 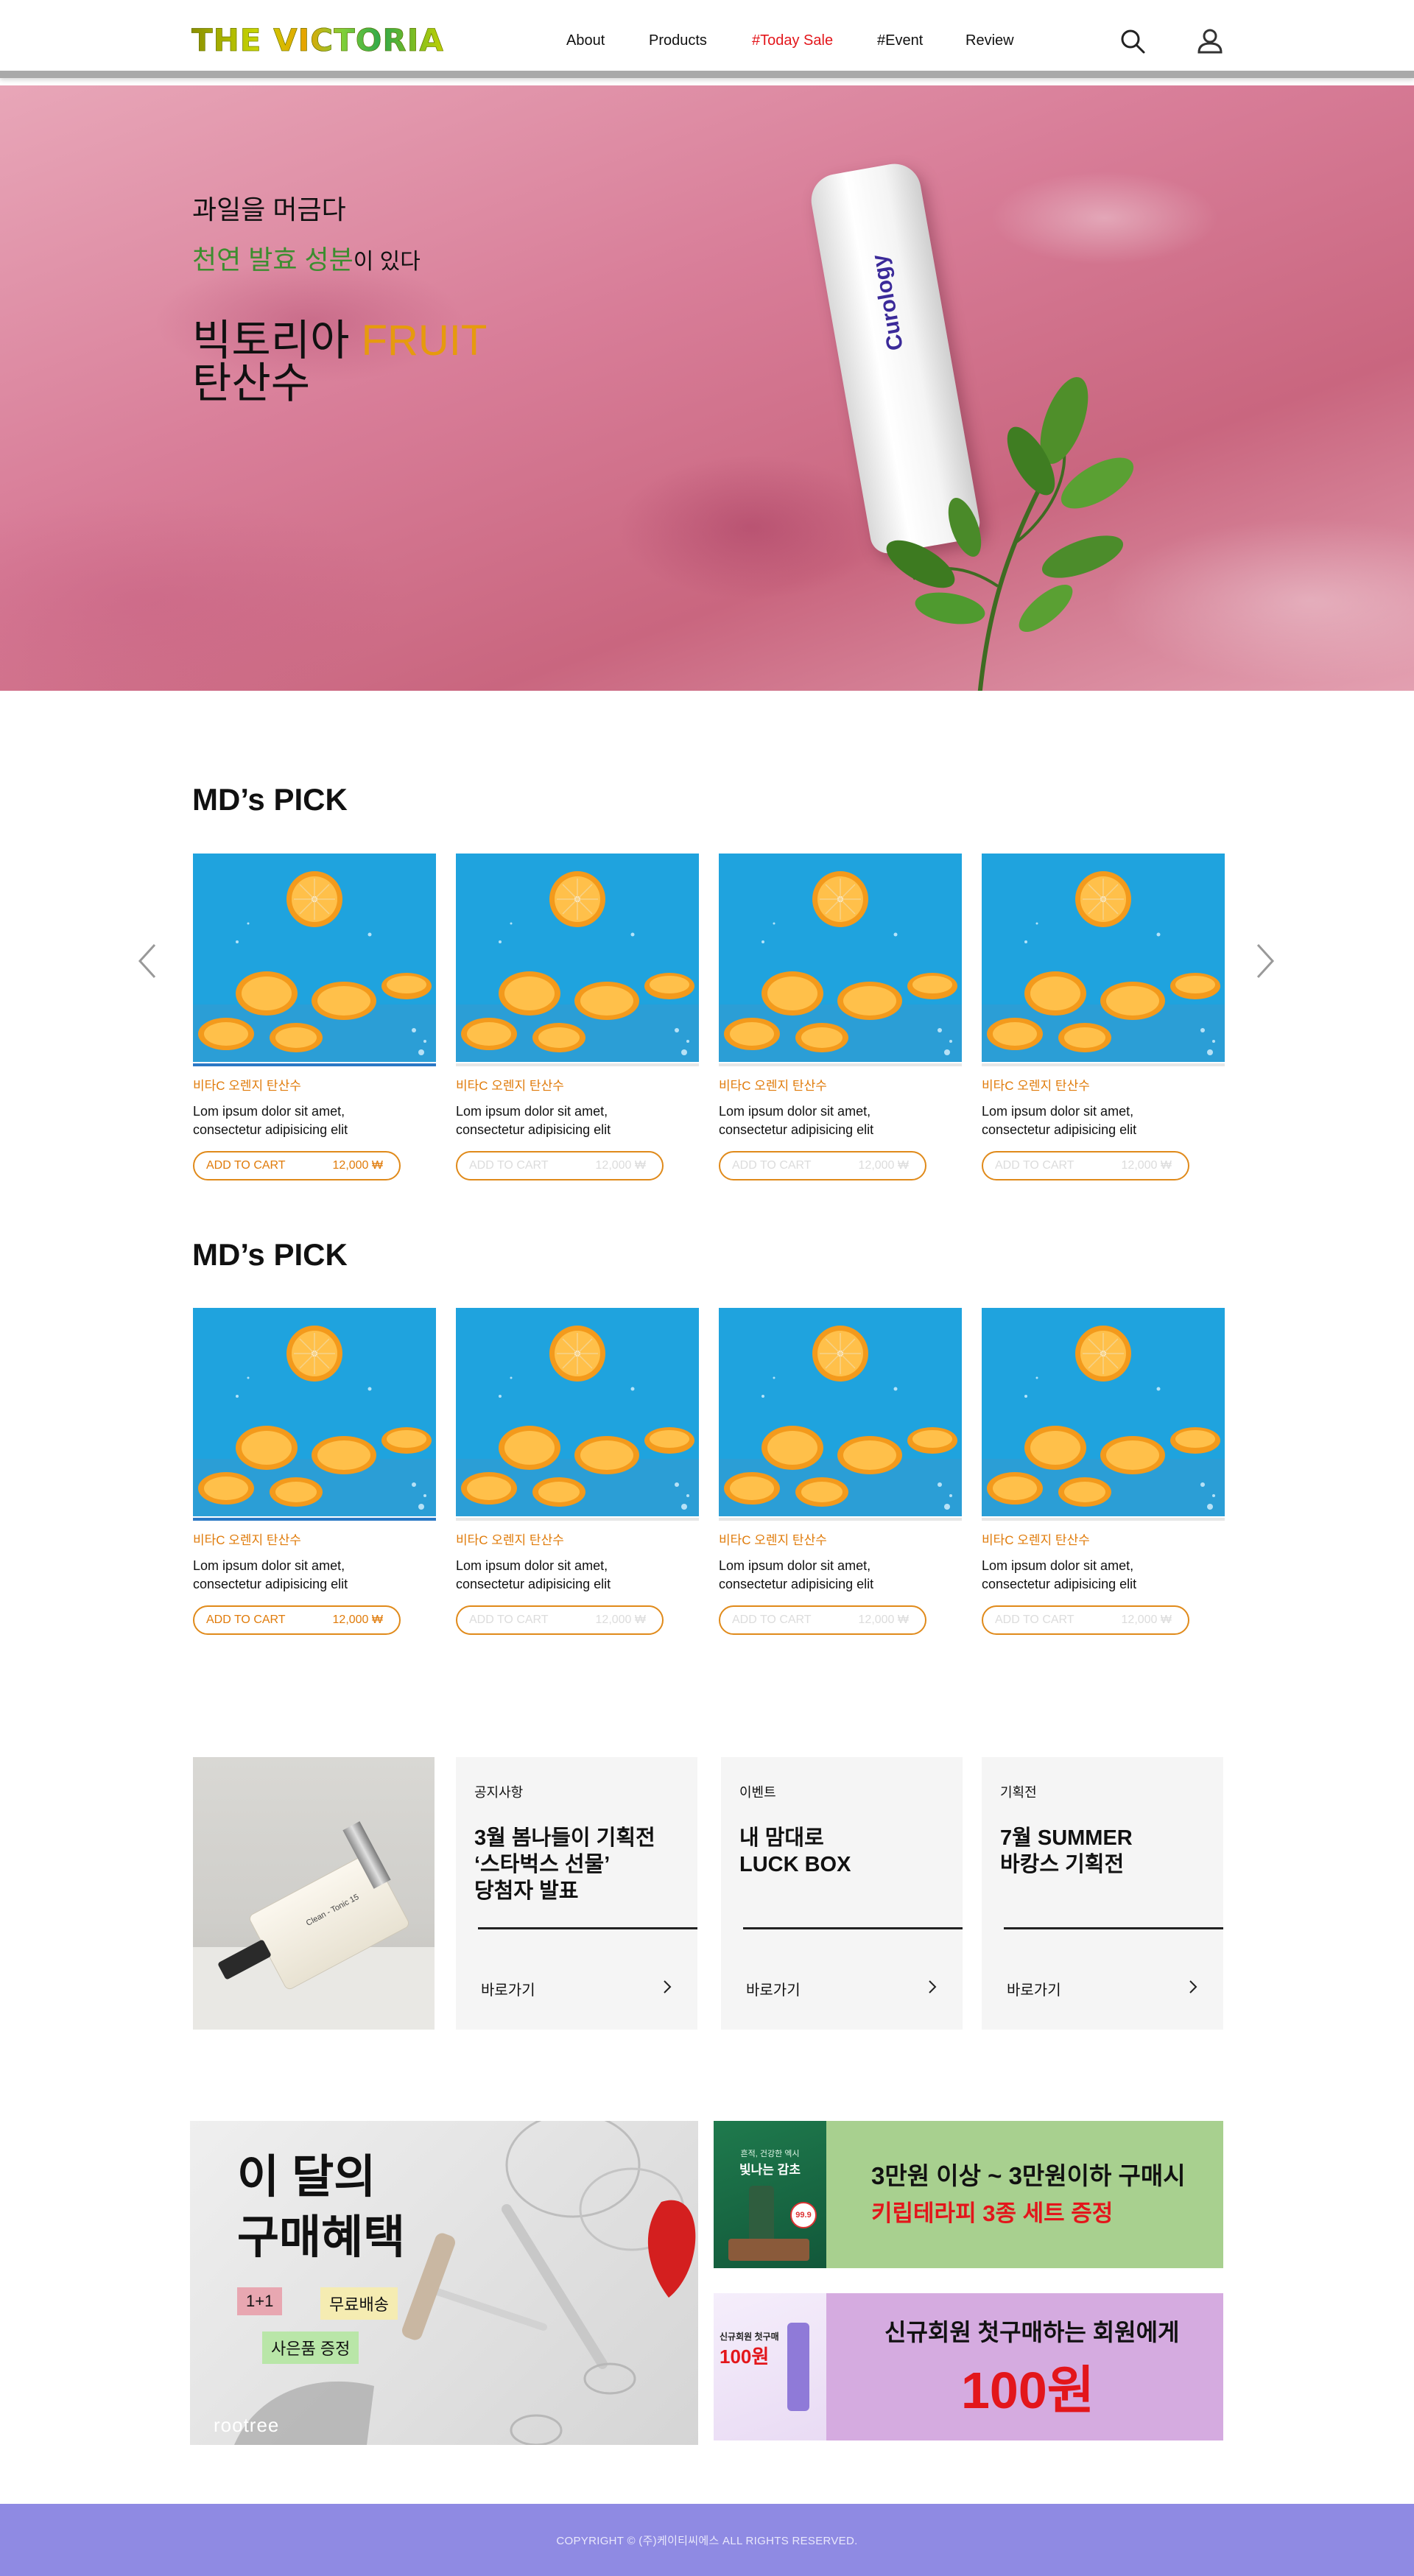 What do you see at coordinates (678, 40) in the screenshot?
I see `nav-products: Products` at bounding box center [678, 40].